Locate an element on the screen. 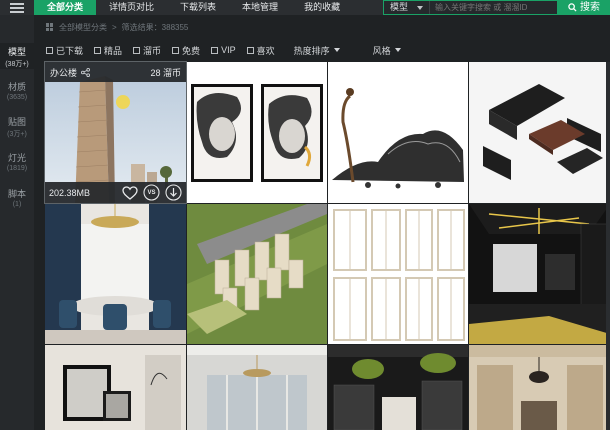 This screenshot has width=610, height=430. style-label: 风格 is located at coordinates (381, 50).